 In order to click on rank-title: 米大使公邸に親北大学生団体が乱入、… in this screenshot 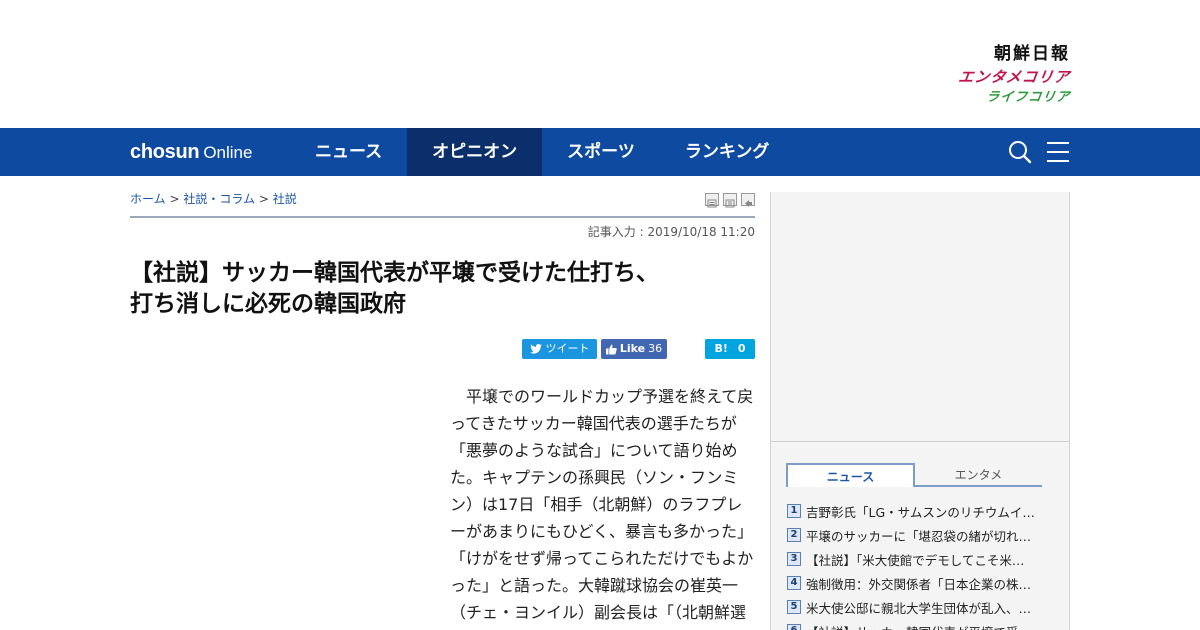, I will do `click(919, 608)`.